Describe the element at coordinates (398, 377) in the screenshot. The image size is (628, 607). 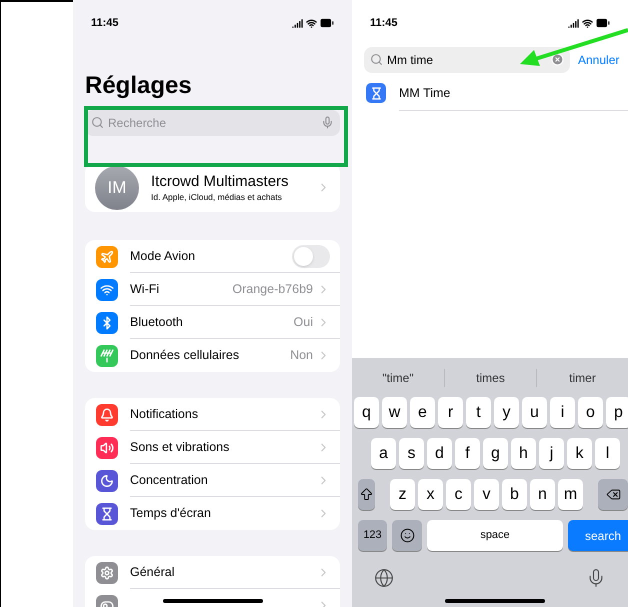
I see `suggestion: "time"` at that location.